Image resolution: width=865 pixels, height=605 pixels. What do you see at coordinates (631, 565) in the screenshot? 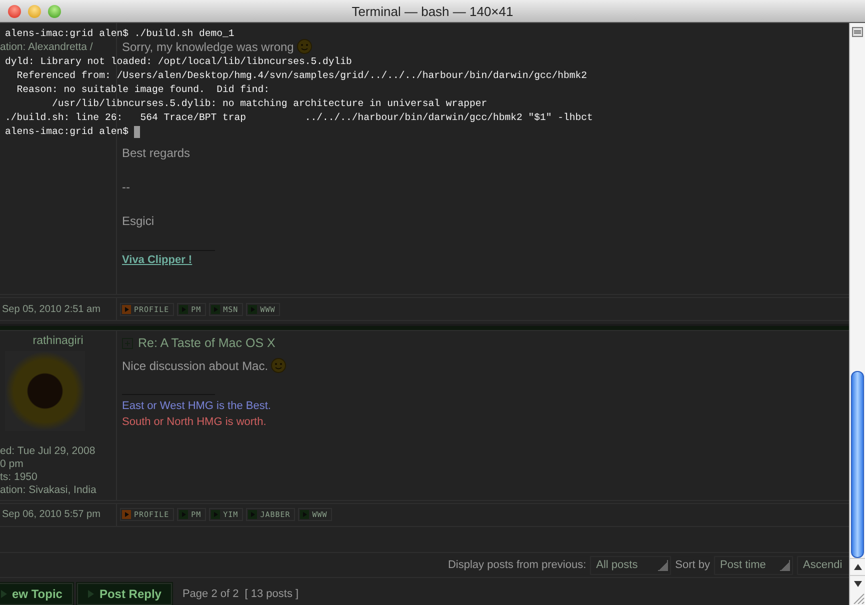
I see `filter-select: All posts` at bounding box center [631, 565].